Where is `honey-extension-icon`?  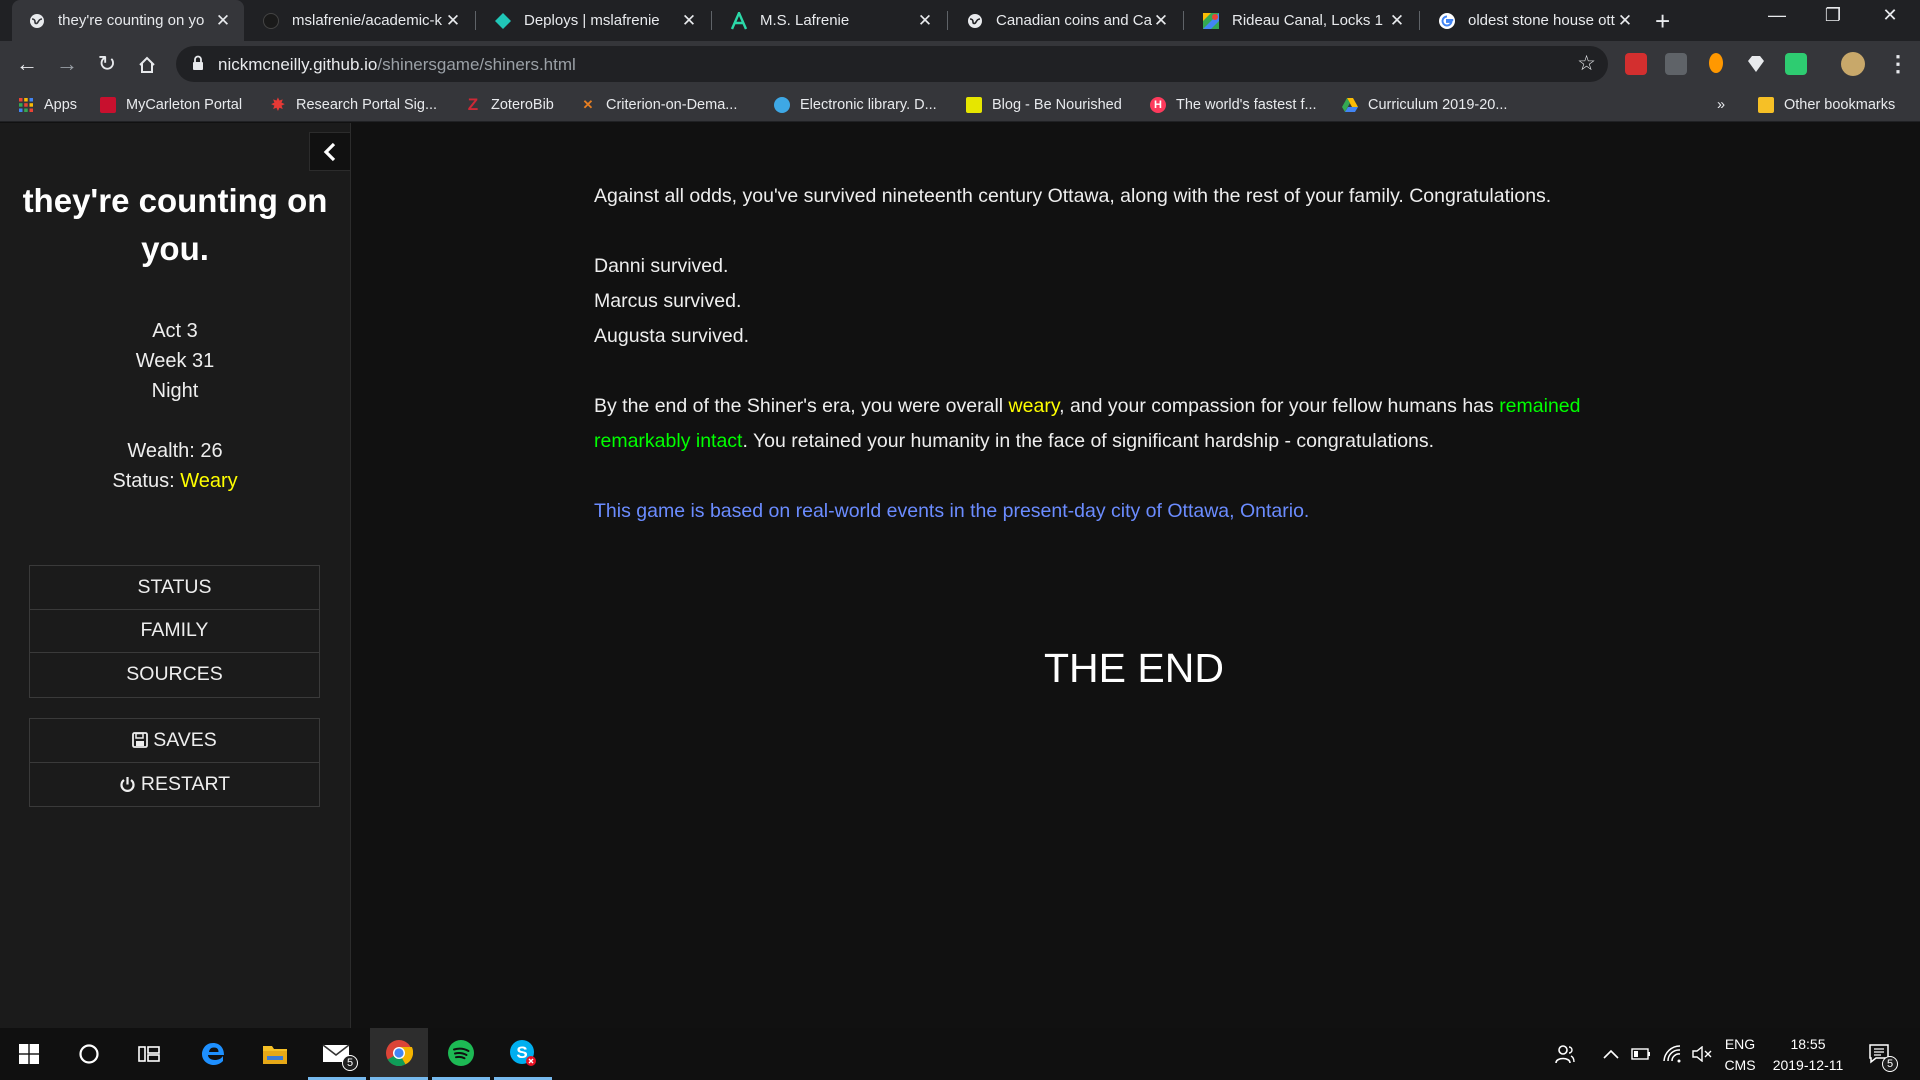
honey-extension-icon is located at coordinates (1716, 63).